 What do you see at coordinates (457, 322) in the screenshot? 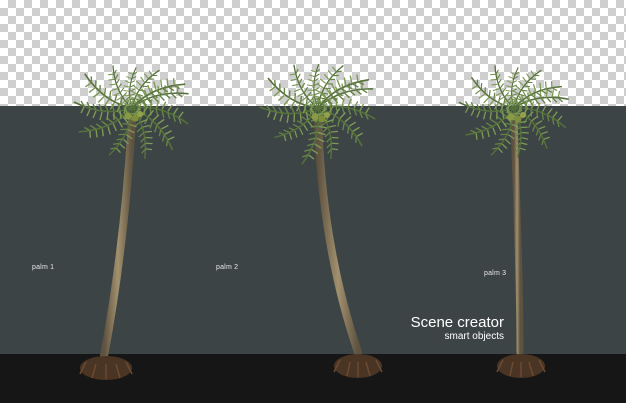
I see `brand-title: Scene creator` at bounding box center [457, 322].